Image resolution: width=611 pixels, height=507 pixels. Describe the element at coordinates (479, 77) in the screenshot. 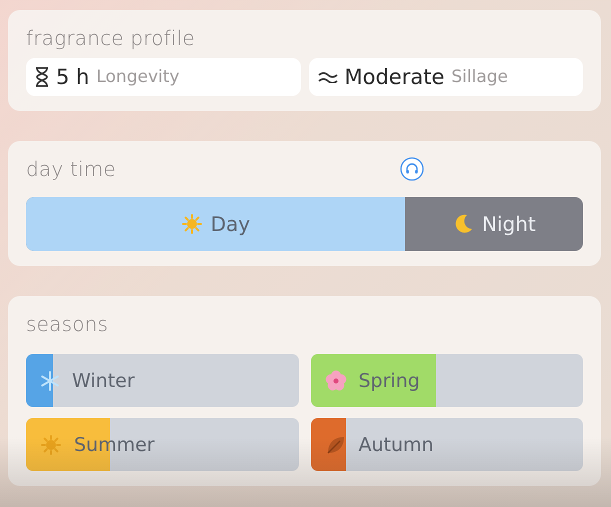

I see `stat-label: Sillage` at that location.